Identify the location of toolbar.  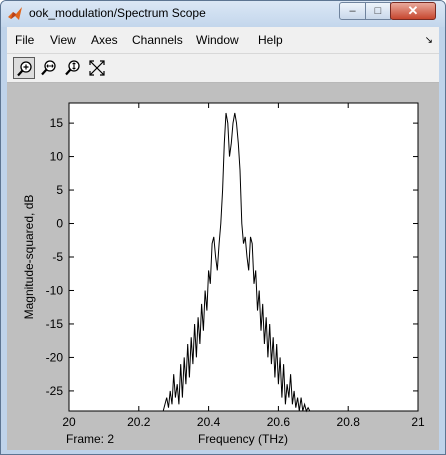
(223, 68).